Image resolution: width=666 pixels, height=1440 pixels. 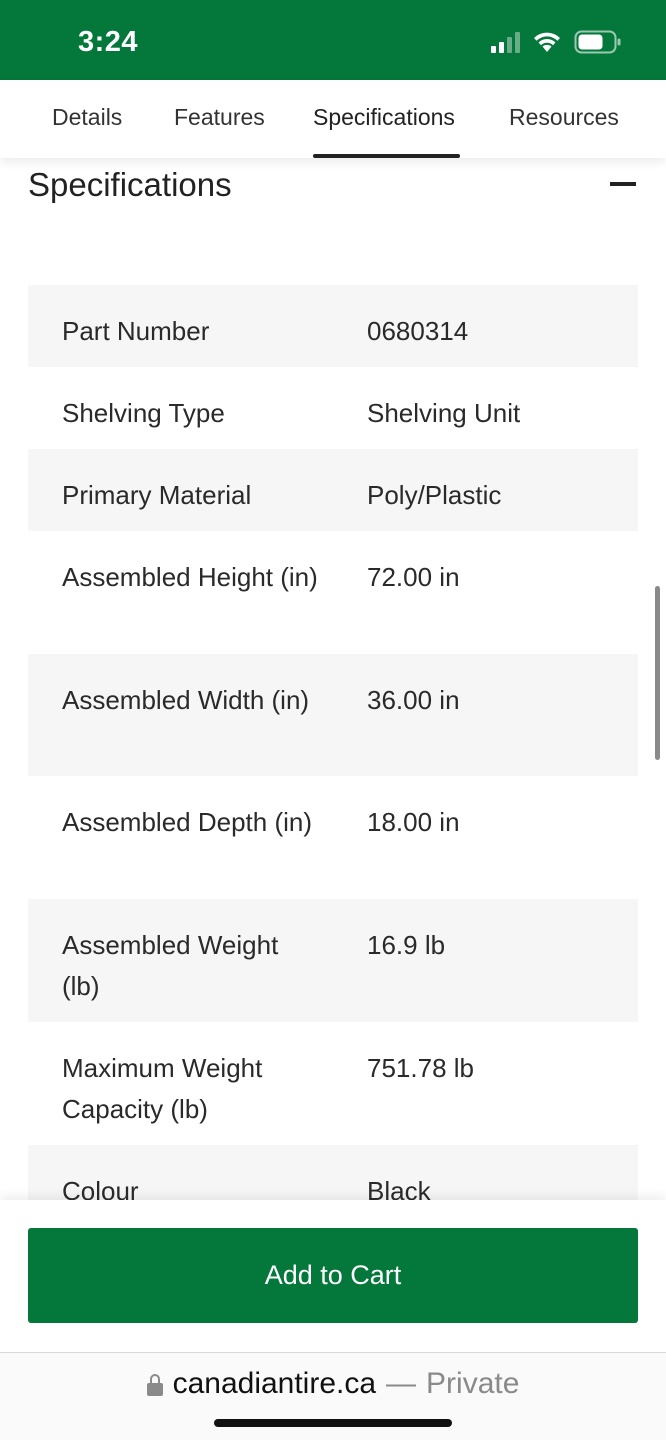 What do you see at coordinates (444, 413) in the screenshot?
I see `spec-value: Shelving Unit` at bounding box center [444, 413].